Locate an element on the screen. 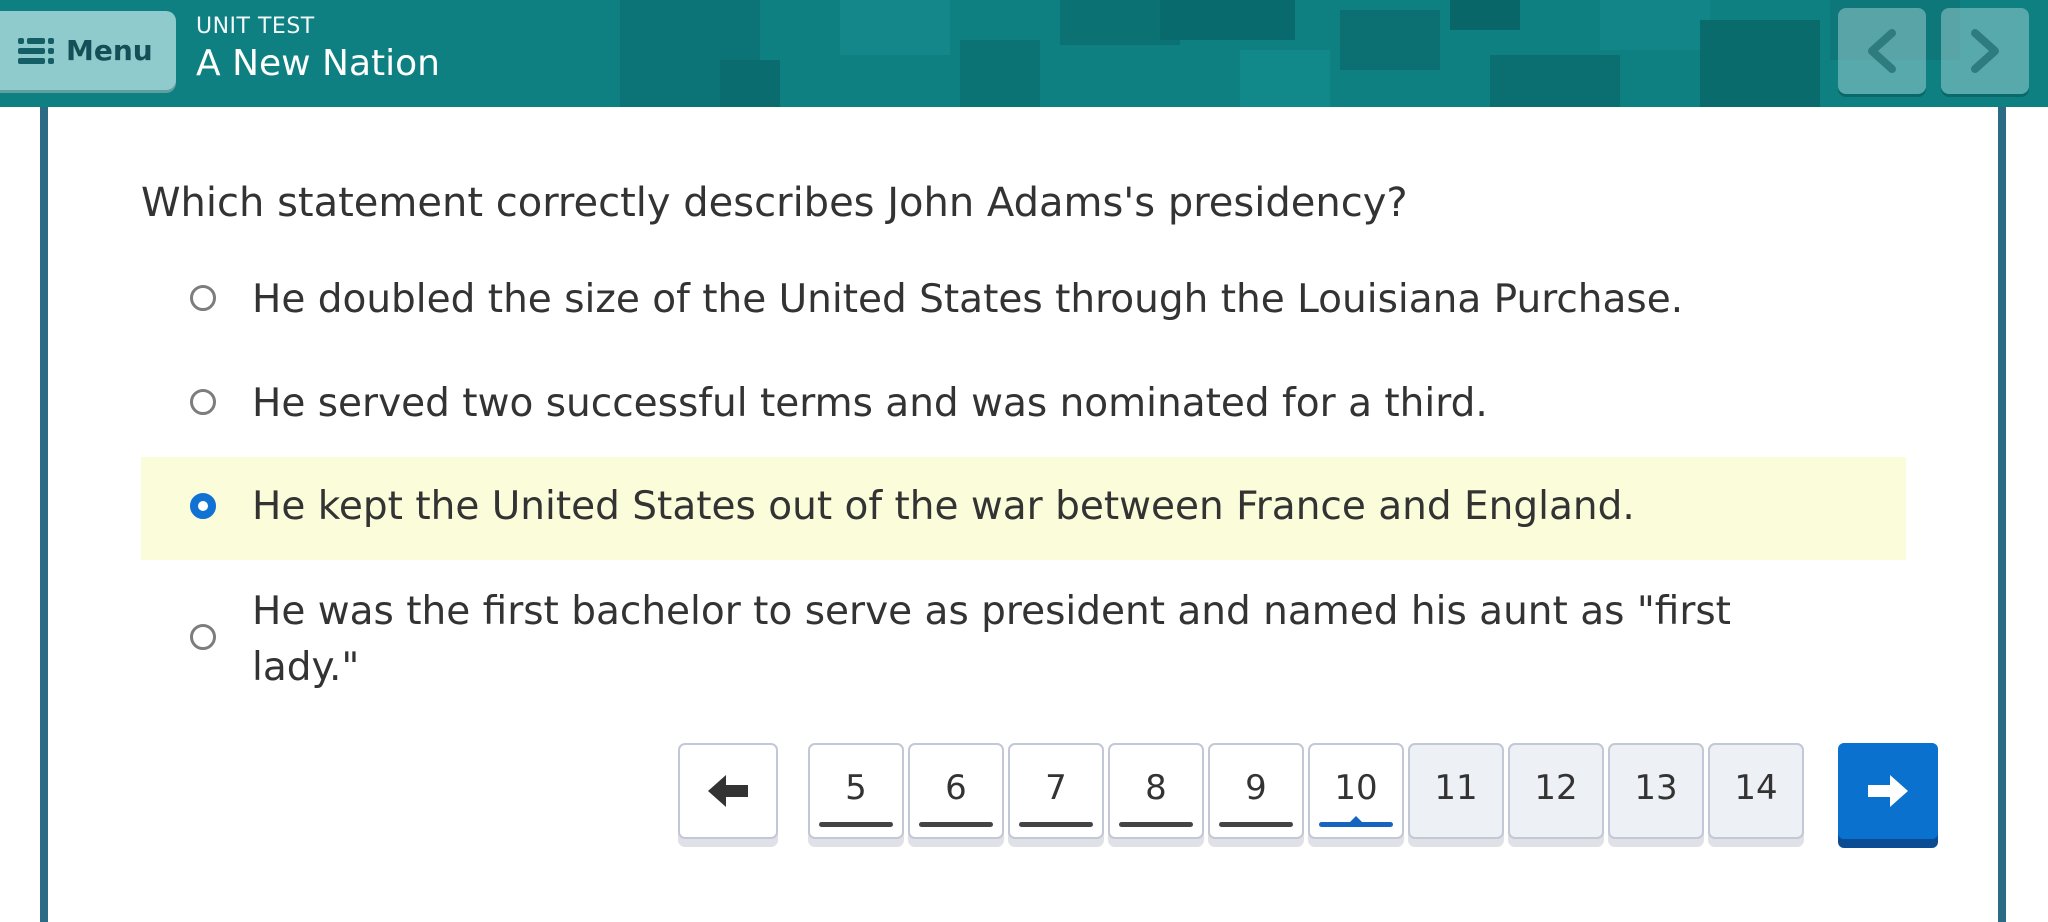 The image size is (2048, 922). page-button-9: 9 is located at coordinates (1256, 791).